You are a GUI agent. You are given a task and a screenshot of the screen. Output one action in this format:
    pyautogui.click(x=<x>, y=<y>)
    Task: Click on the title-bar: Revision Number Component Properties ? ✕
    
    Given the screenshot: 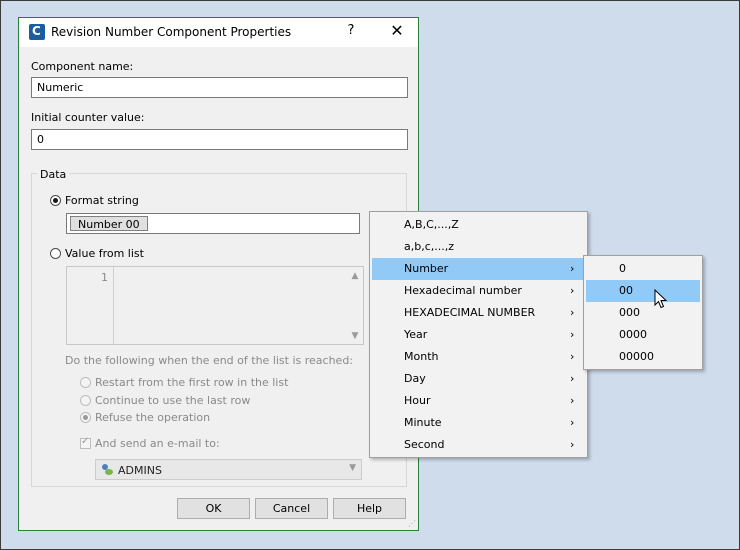 What is the action you would take?
    pyautogui.click(x=218, y=32)
    